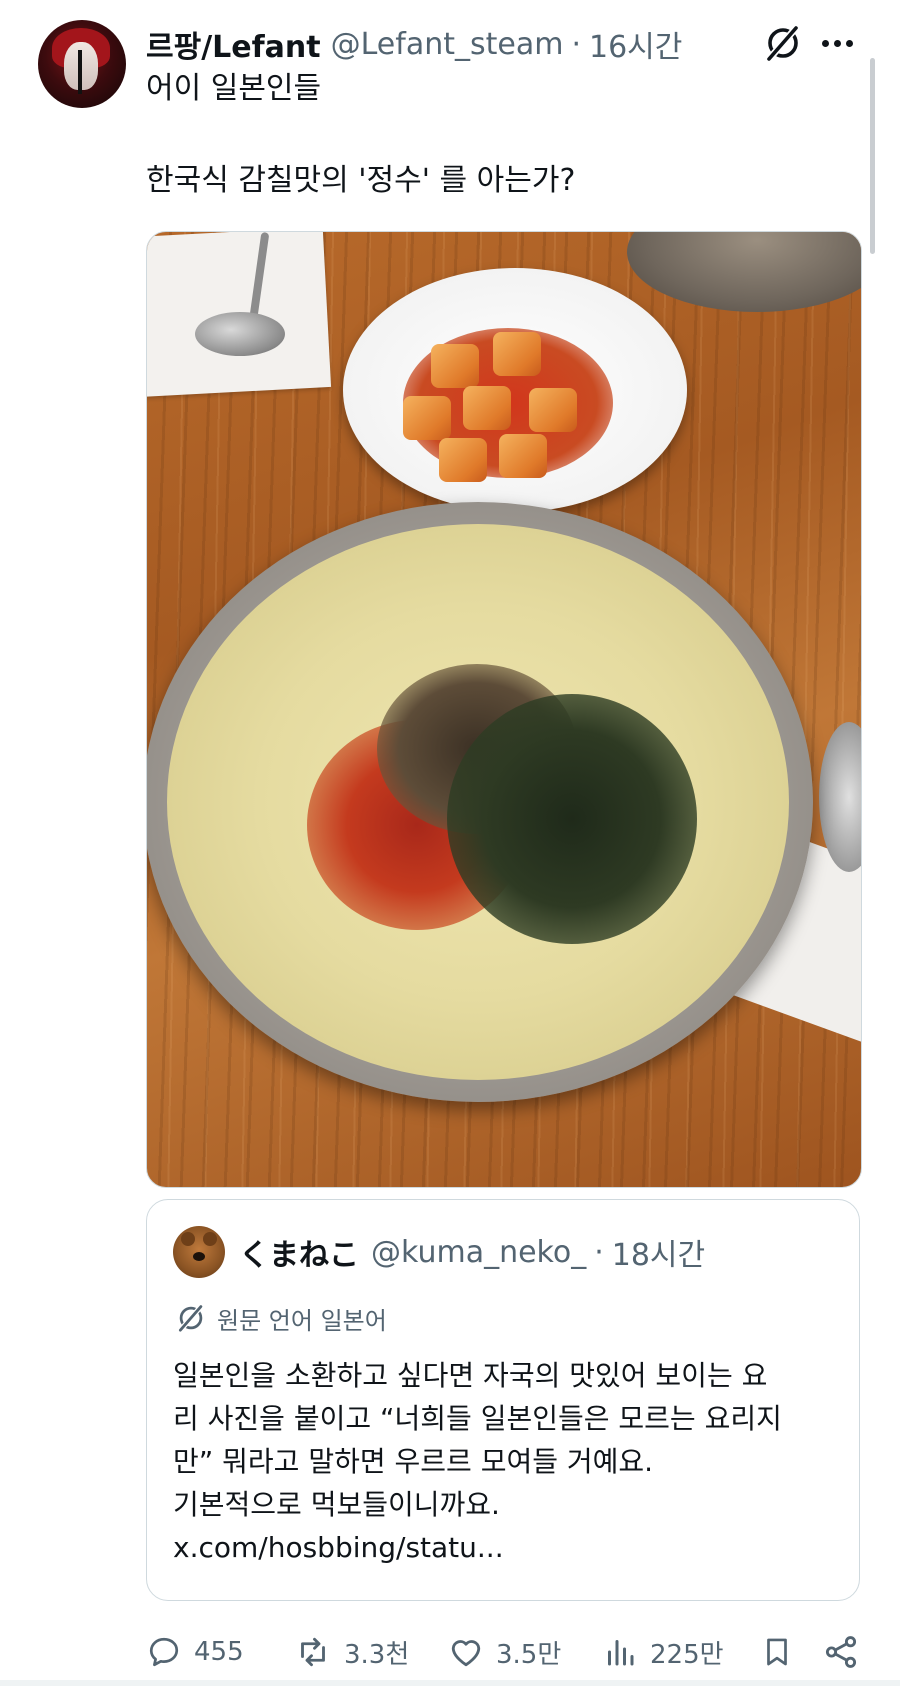 This screenshot has height=1686, width=900. I want to click on action-bar: 455 3.3천 3.5만 225만, so click(506, 1652).